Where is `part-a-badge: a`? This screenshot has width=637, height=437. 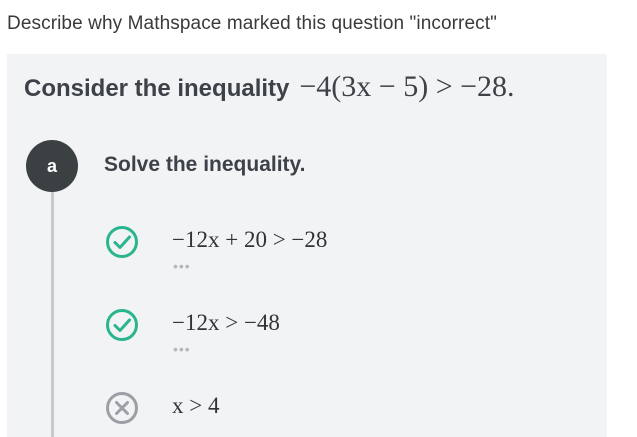
part-a-badge: a is located at coordinates (52, 166).